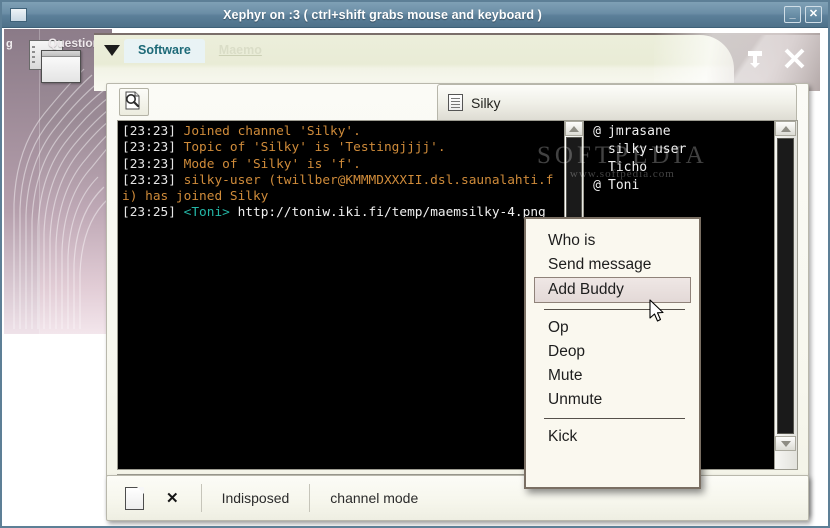 This screenshot has height=528, width=830. I want to click on user-scroll-thumb, so click(785, 286).